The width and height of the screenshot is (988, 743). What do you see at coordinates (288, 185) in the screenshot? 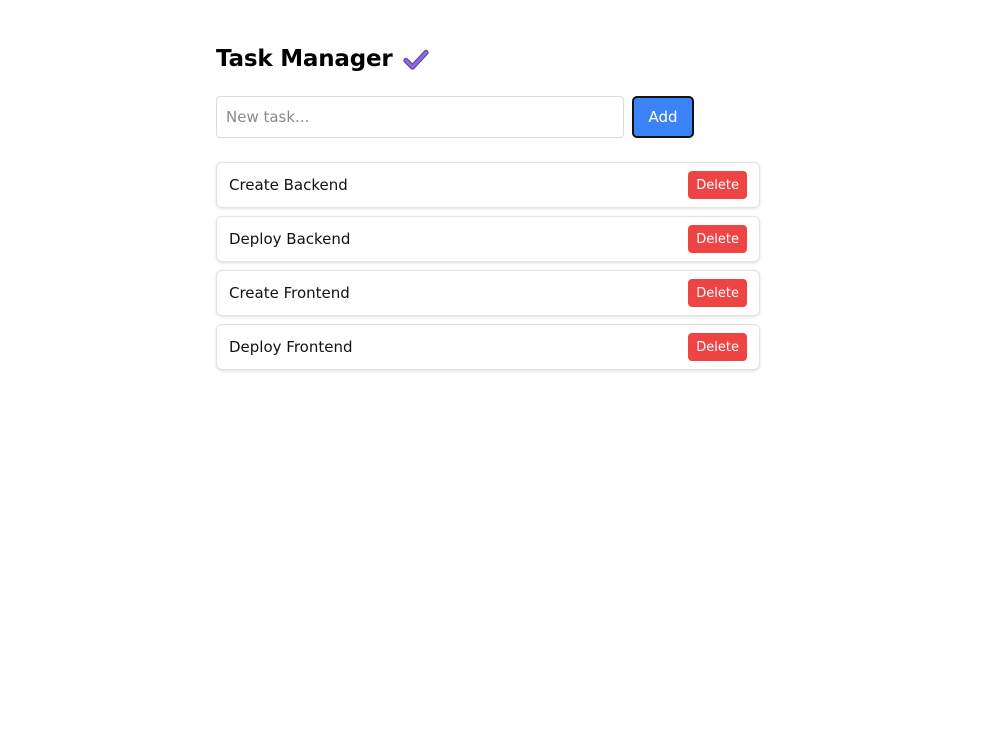
I see `task-text: Create Backend` at bounding box center [288, 185].